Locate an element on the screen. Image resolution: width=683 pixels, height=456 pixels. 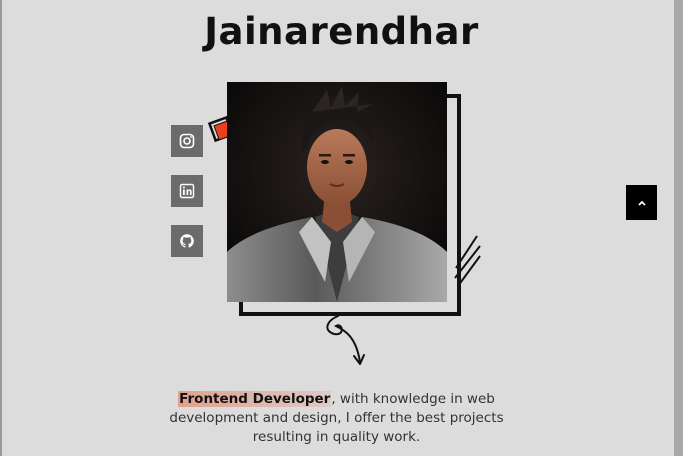
scroll-to-top-button is located at coordinates (641, 202).